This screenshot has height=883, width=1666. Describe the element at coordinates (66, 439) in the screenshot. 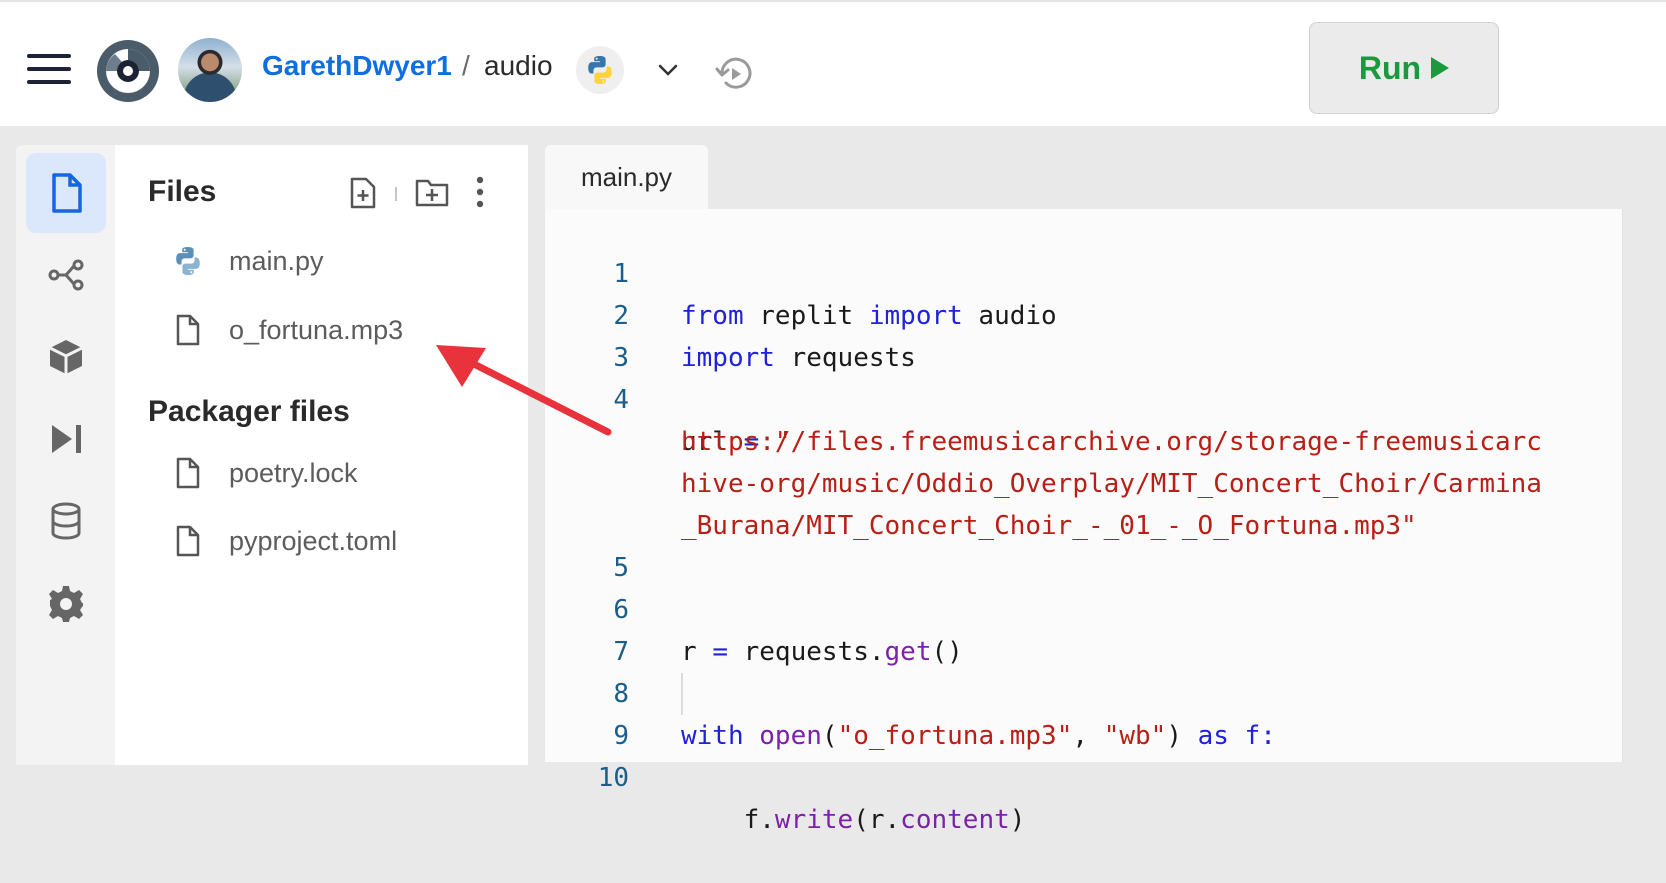

I see `debugger-icon` at that location.